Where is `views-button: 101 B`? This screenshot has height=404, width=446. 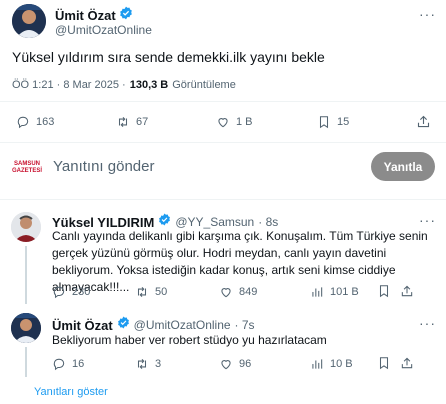
views-button: 101 B is located at coordinates (334, 292).